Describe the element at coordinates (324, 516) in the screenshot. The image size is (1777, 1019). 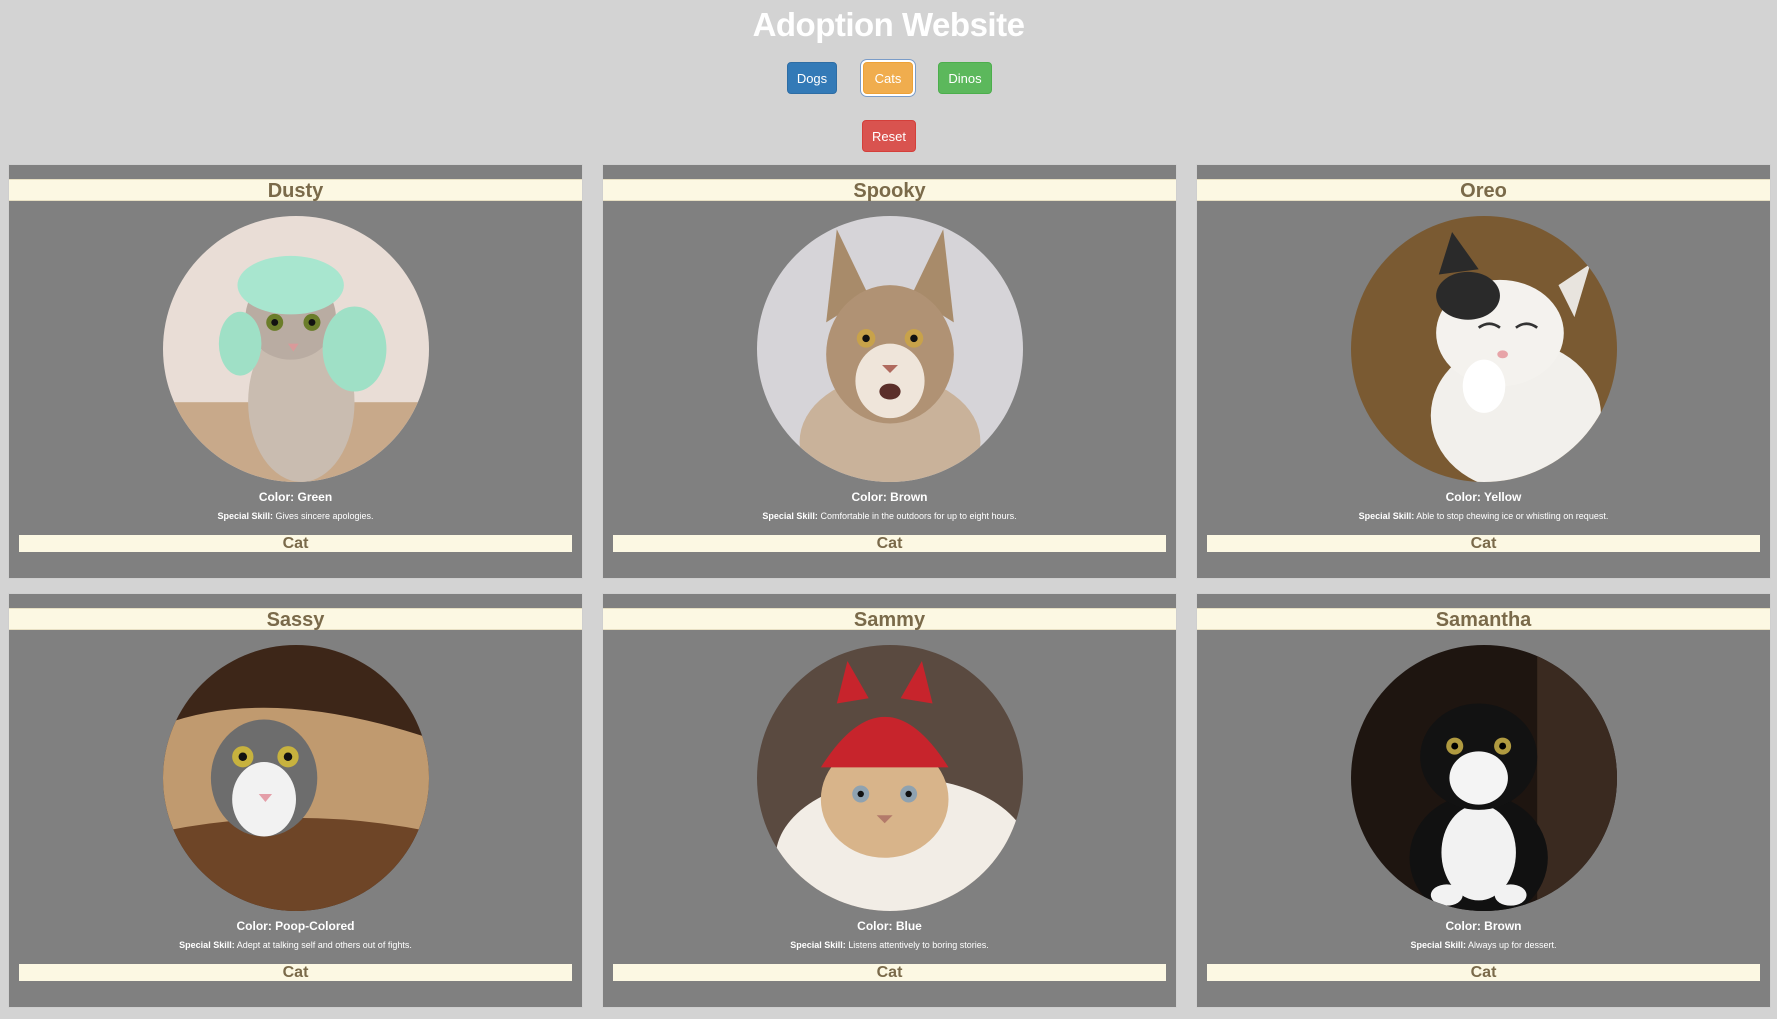
I see `pet-skill: Gives sincere apologies.` at that location.